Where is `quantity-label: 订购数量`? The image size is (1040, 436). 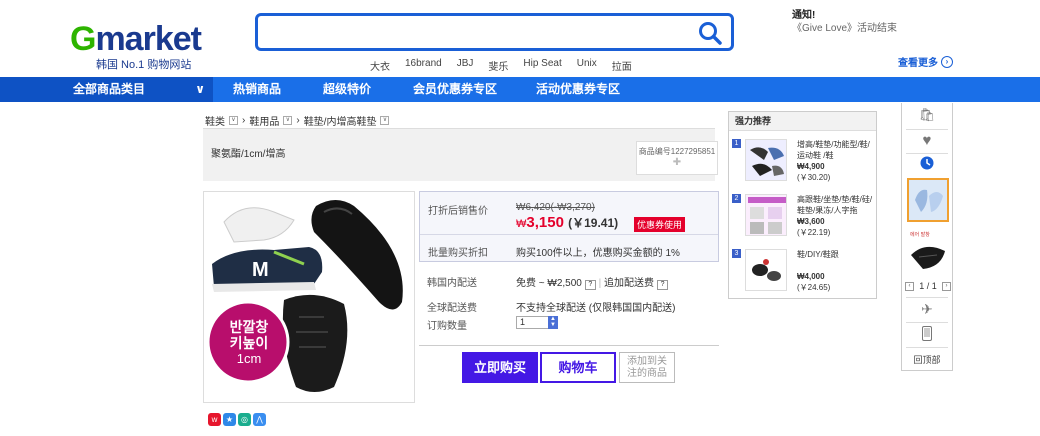
quantity-label: 订购数量 is located at coordinates (447, 326).